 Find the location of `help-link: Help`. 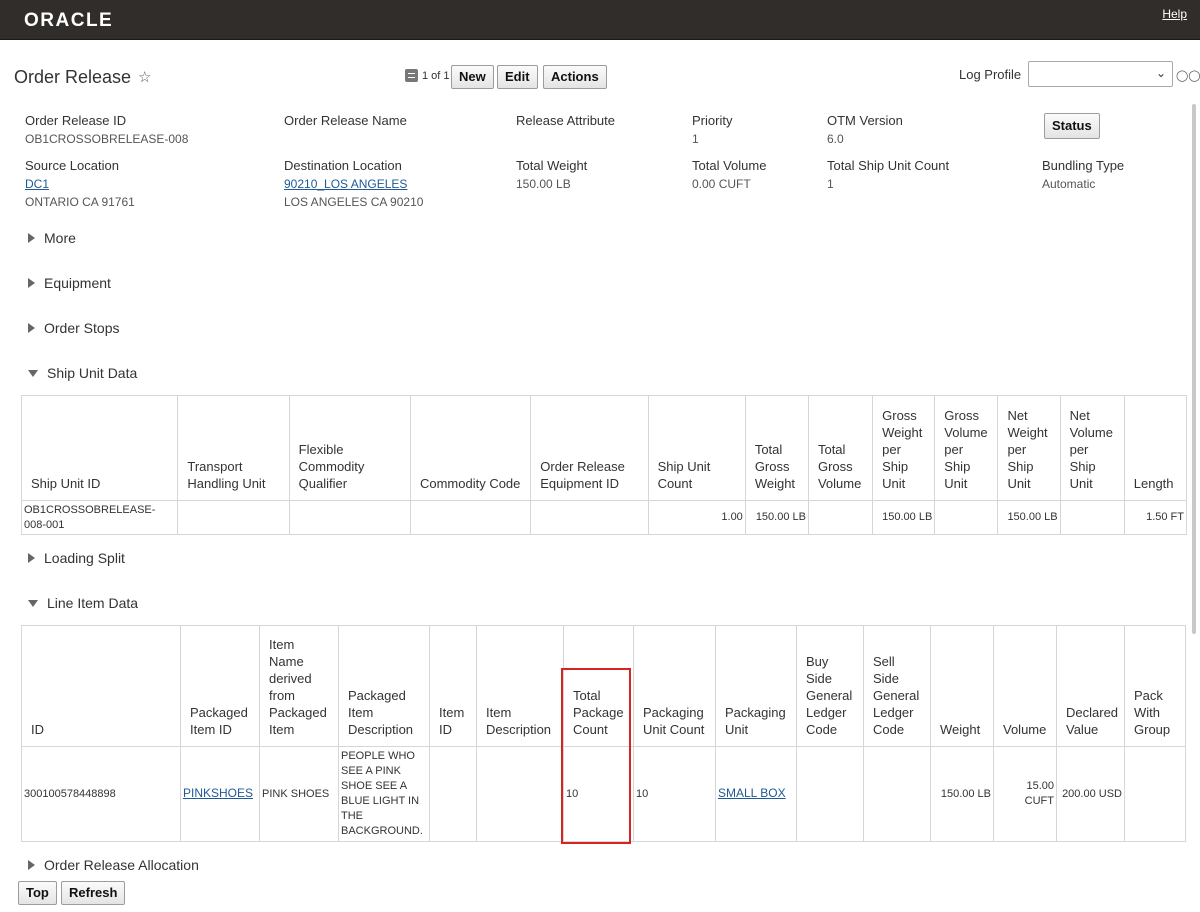

help-link: Help is located at coordinates (1174, 14).